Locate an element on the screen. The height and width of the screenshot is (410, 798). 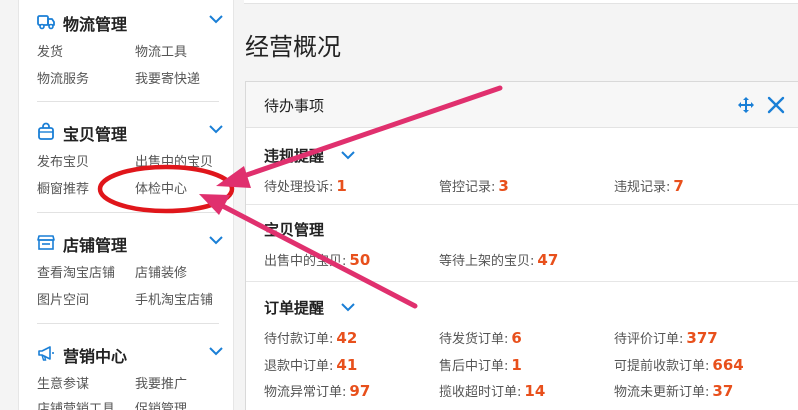
stat-label: 待发货订单: is located at coordinates (474, 339).